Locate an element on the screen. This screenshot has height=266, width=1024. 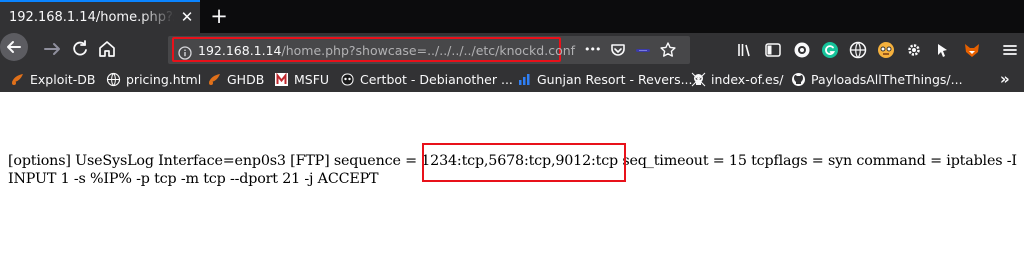
bookmark-star-icon is located at coordinates (668, 50).